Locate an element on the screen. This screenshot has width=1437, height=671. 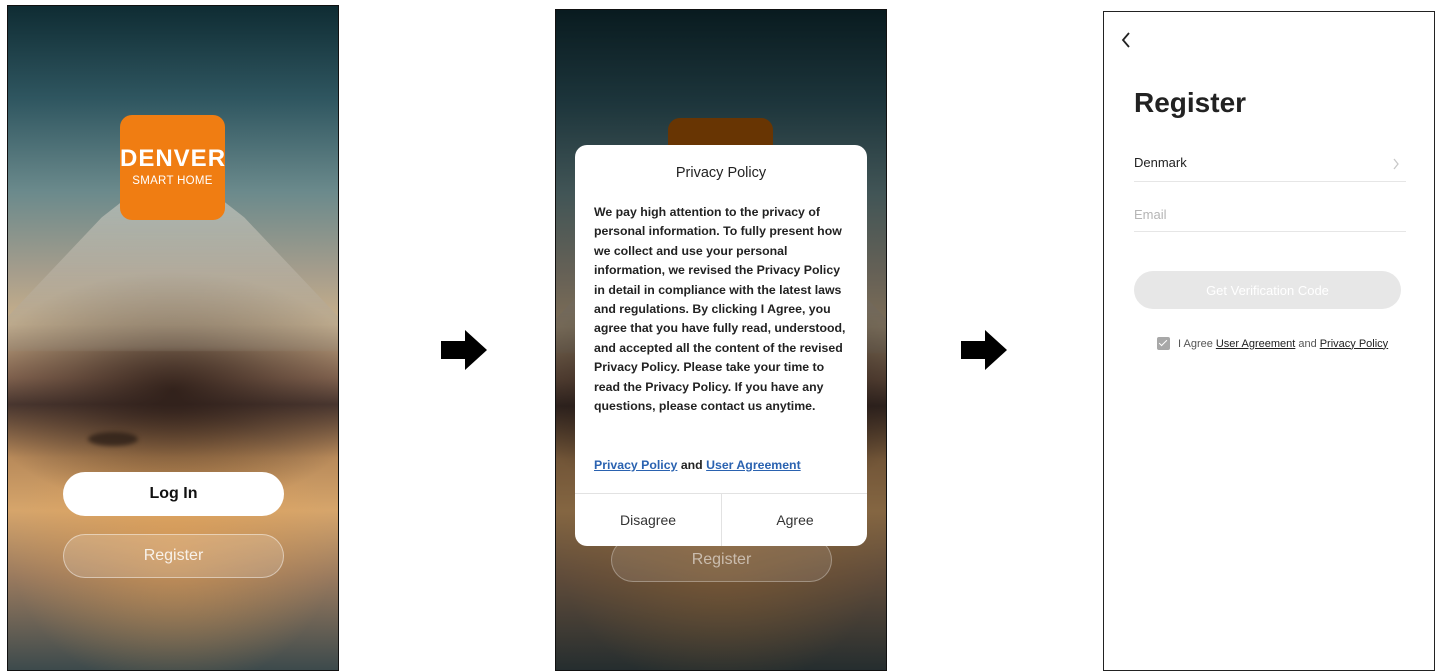
country-value: Denmark is located at coordinates (1160, 162).